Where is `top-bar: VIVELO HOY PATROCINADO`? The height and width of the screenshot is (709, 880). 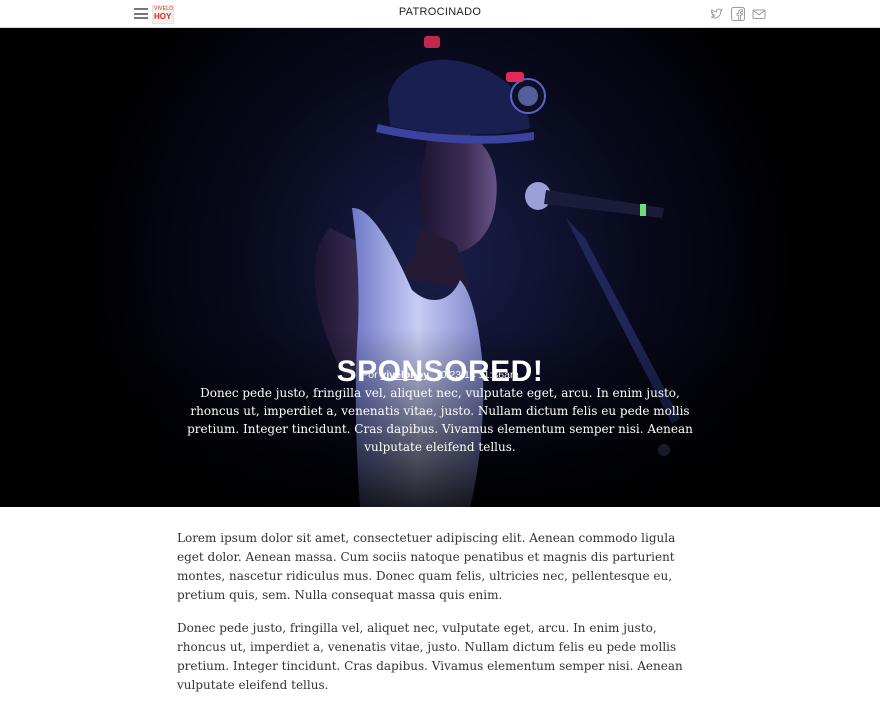 top-bar: VIVELO HOY PATROCINADO is located at coordinates (440, 14).